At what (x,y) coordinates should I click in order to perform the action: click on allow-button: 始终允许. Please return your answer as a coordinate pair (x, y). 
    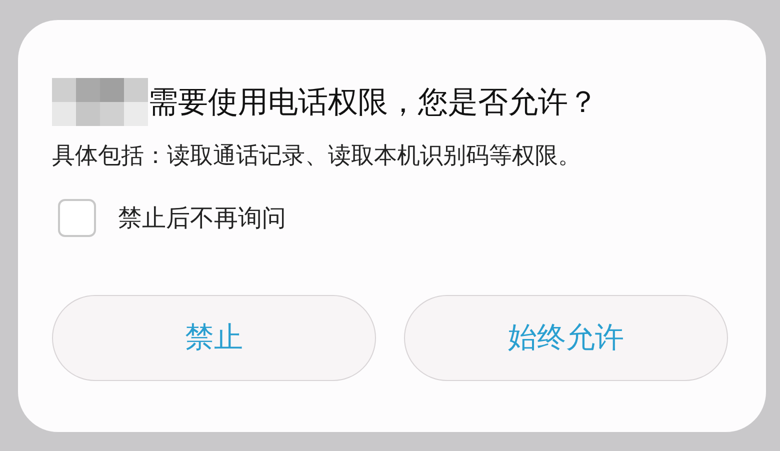
    Looking at the image, I should click on (566, 338).